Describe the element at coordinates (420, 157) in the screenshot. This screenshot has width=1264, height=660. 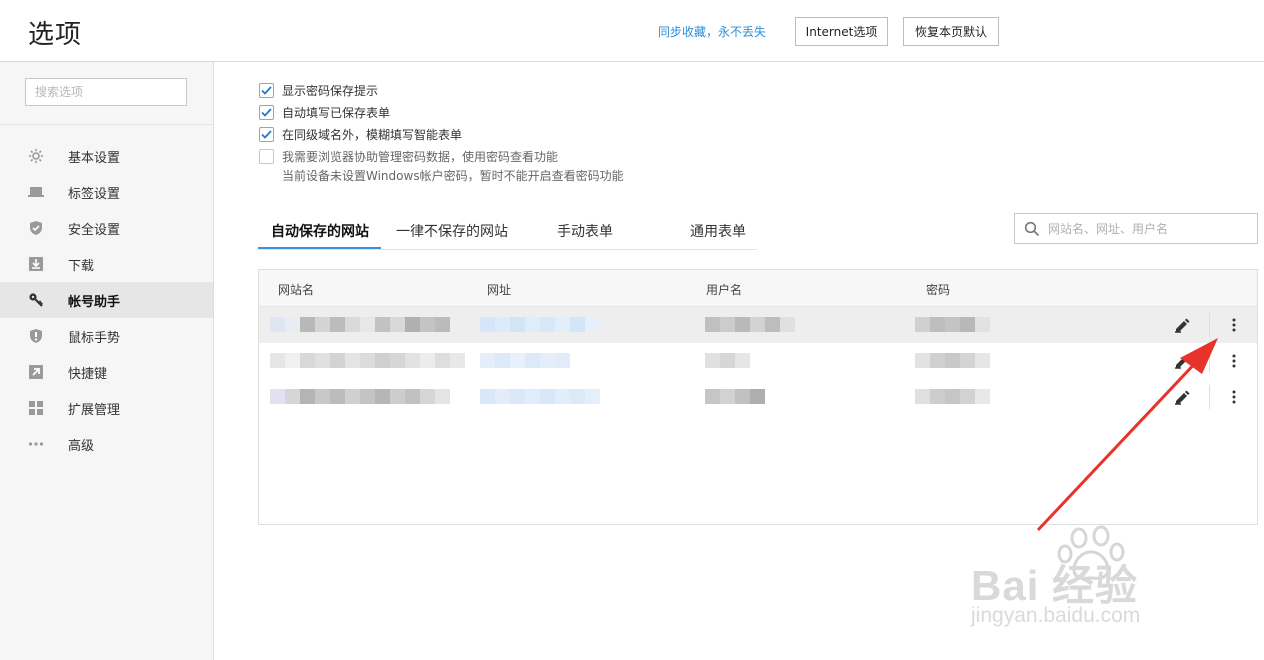
I see `option-label: 我需要浏览器协助管理密码数据，使用密码查看功能` at that location.